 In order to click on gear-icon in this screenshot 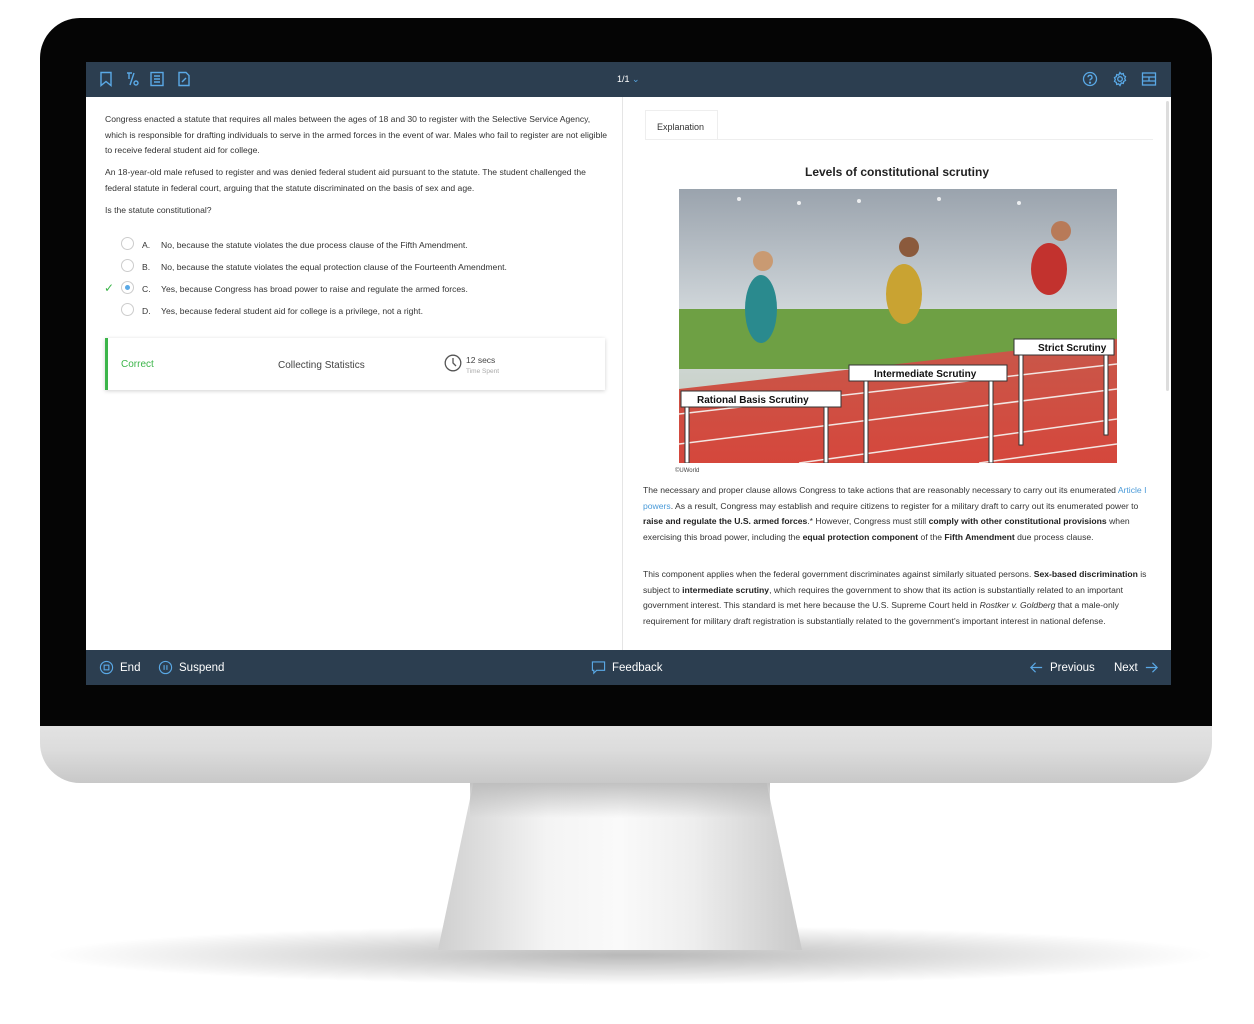, I will do `click(1120, 79)`.